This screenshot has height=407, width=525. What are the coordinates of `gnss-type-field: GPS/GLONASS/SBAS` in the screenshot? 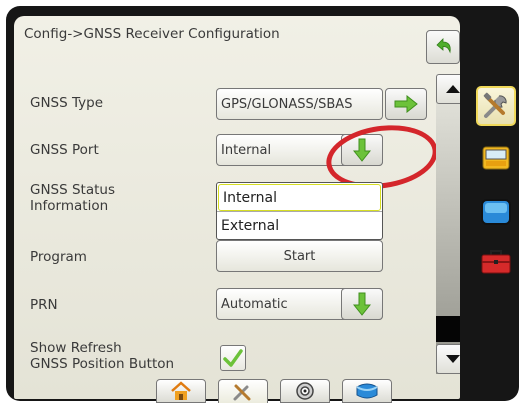 It's located at (299, 104).